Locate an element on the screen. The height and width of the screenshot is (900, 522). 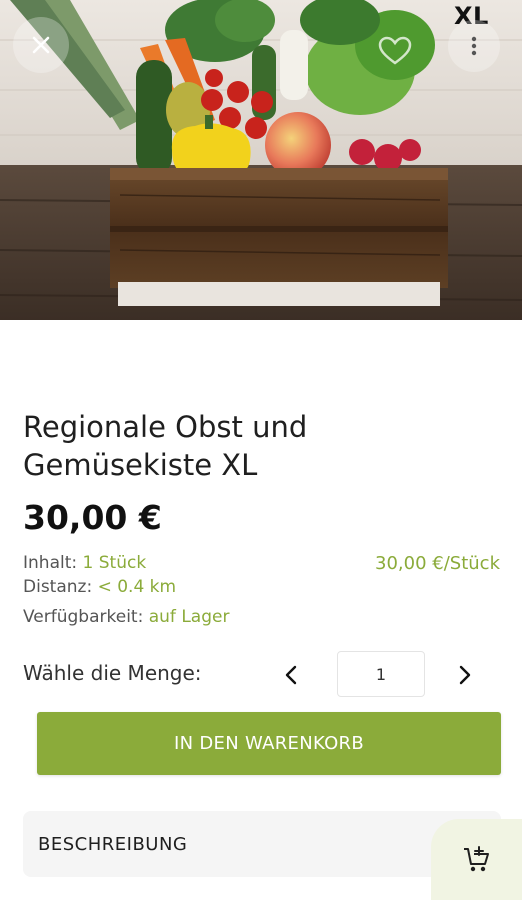
product-price: 30,00 € is located at coordinates (92, 517).